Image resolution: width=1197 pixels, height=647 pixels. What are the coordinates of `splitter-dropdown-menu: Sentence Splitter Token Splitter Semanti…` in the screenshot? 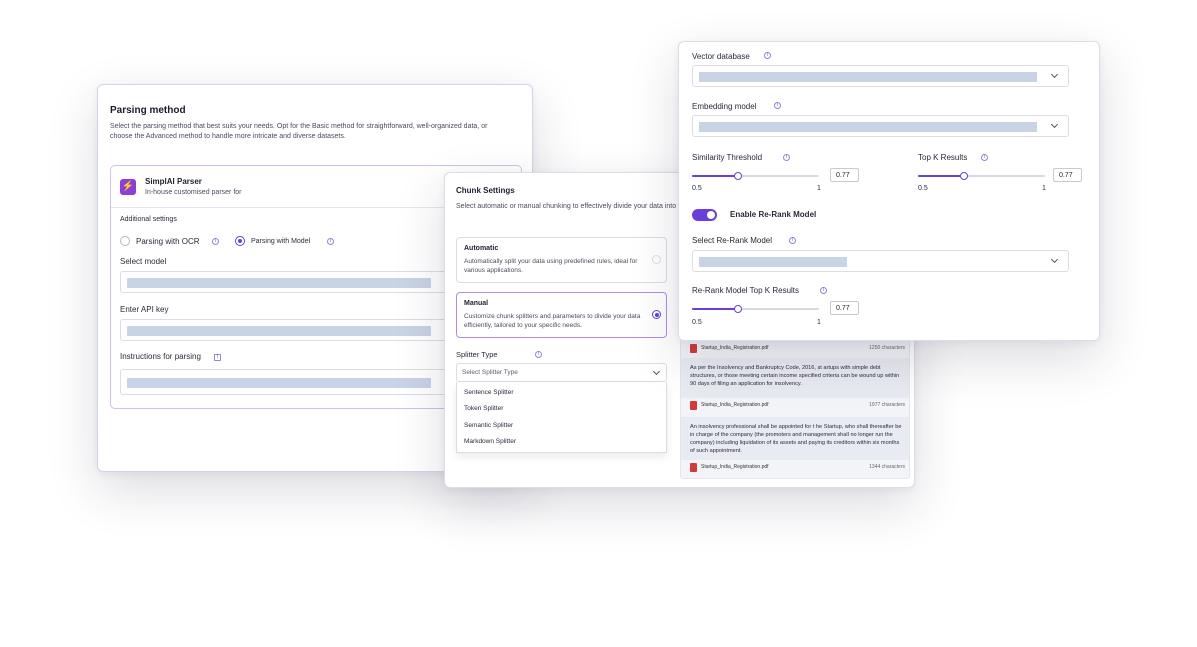 It's located at (561, 417).